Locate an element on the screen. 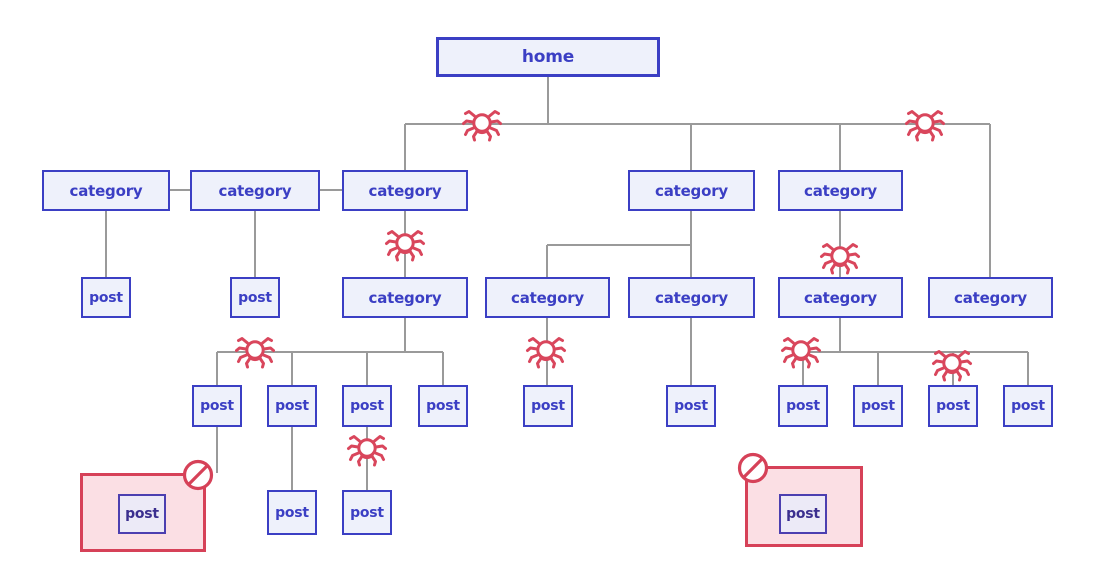 The image size is (1100, 567). node-label: home is located at coordinates (548, 57).